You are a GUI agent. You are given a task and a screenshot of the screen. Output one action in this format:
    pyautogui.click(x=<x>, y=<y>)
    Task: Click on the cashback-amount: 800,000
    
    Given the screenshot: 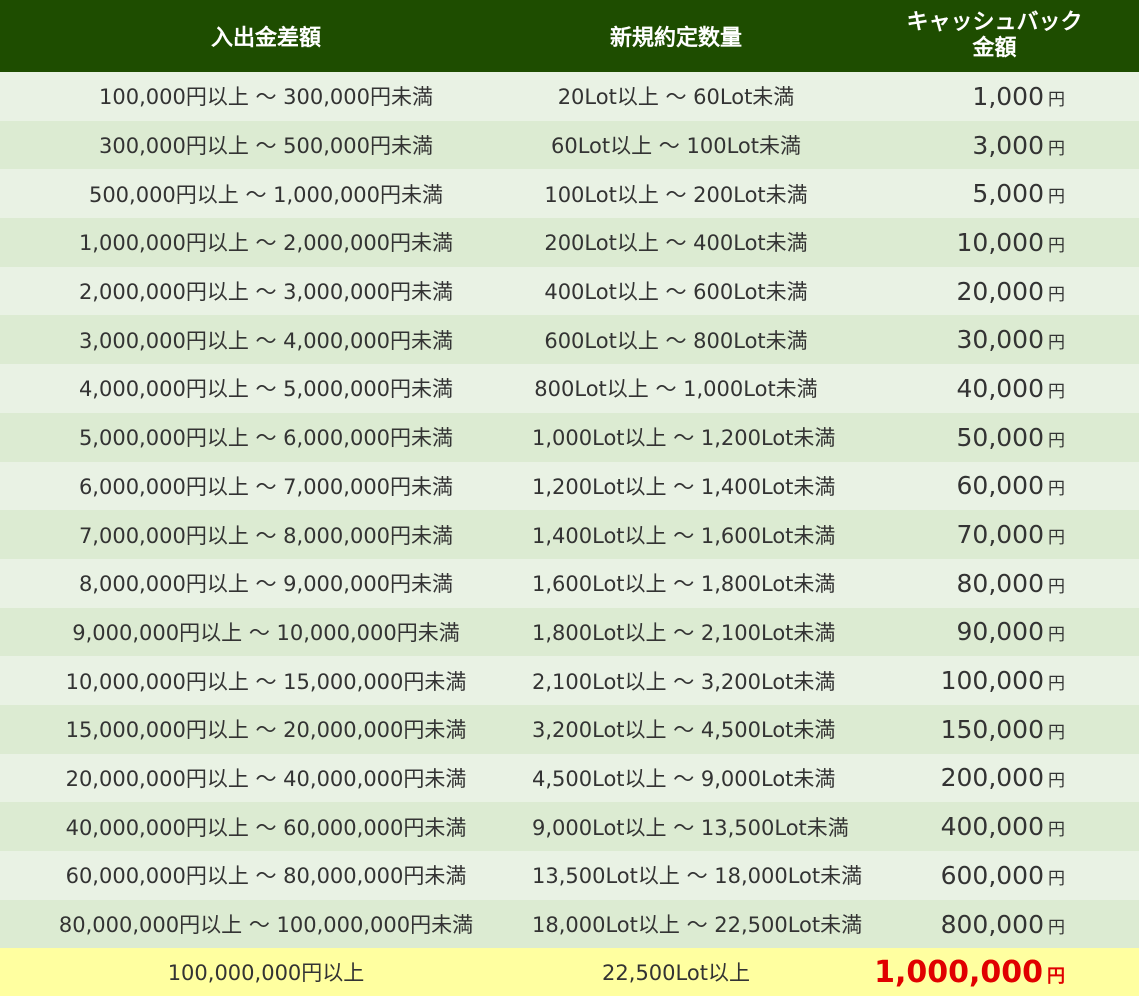 What is the action you would take?
    pyautogui.click(x=992, y=924)
    